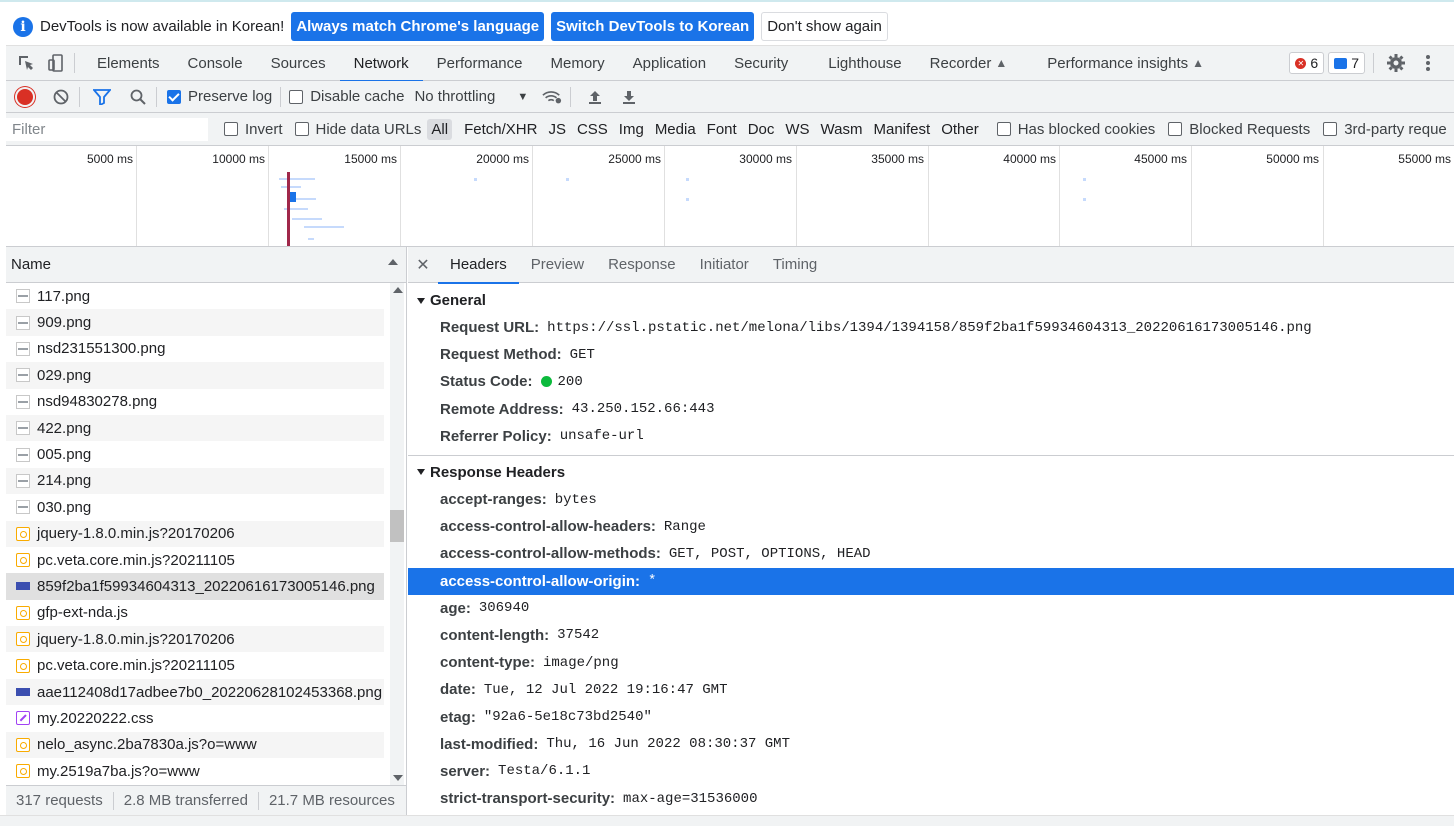 This screenshot has width=1454, height=826. I want to click on tab-console: Console, so click(215, 63).